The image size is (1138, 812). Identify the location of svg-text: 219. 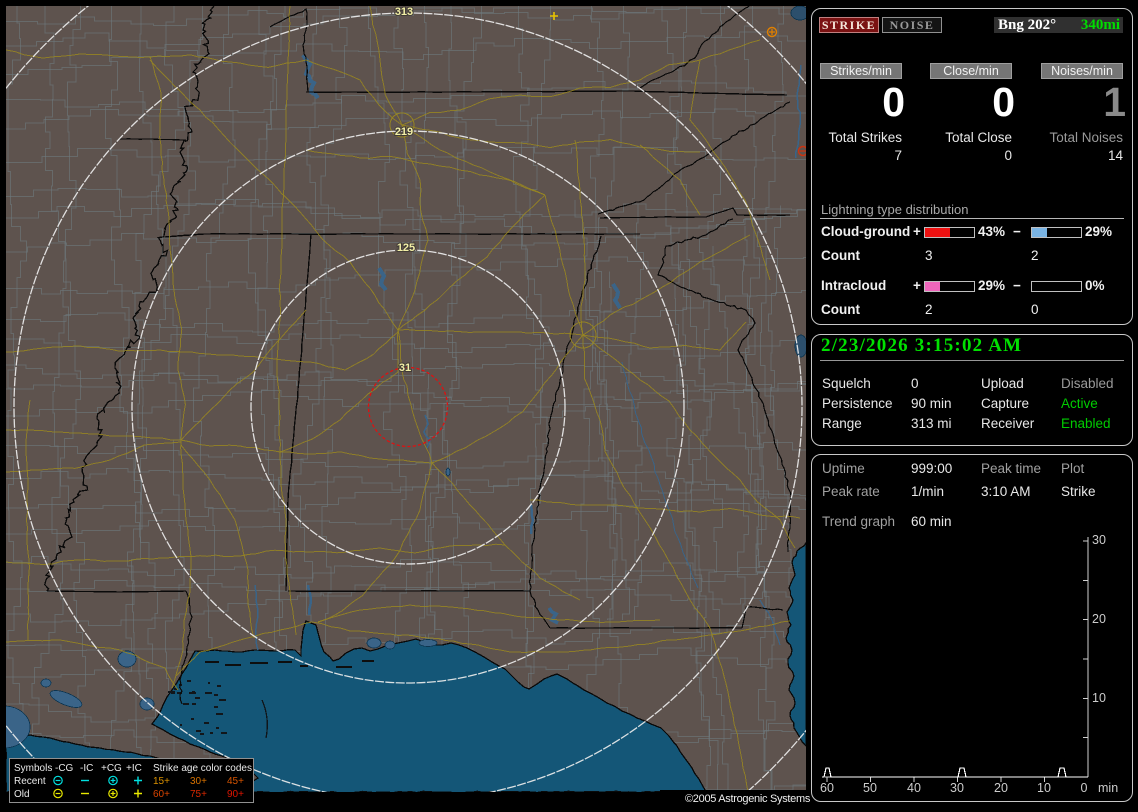
(404, 132).